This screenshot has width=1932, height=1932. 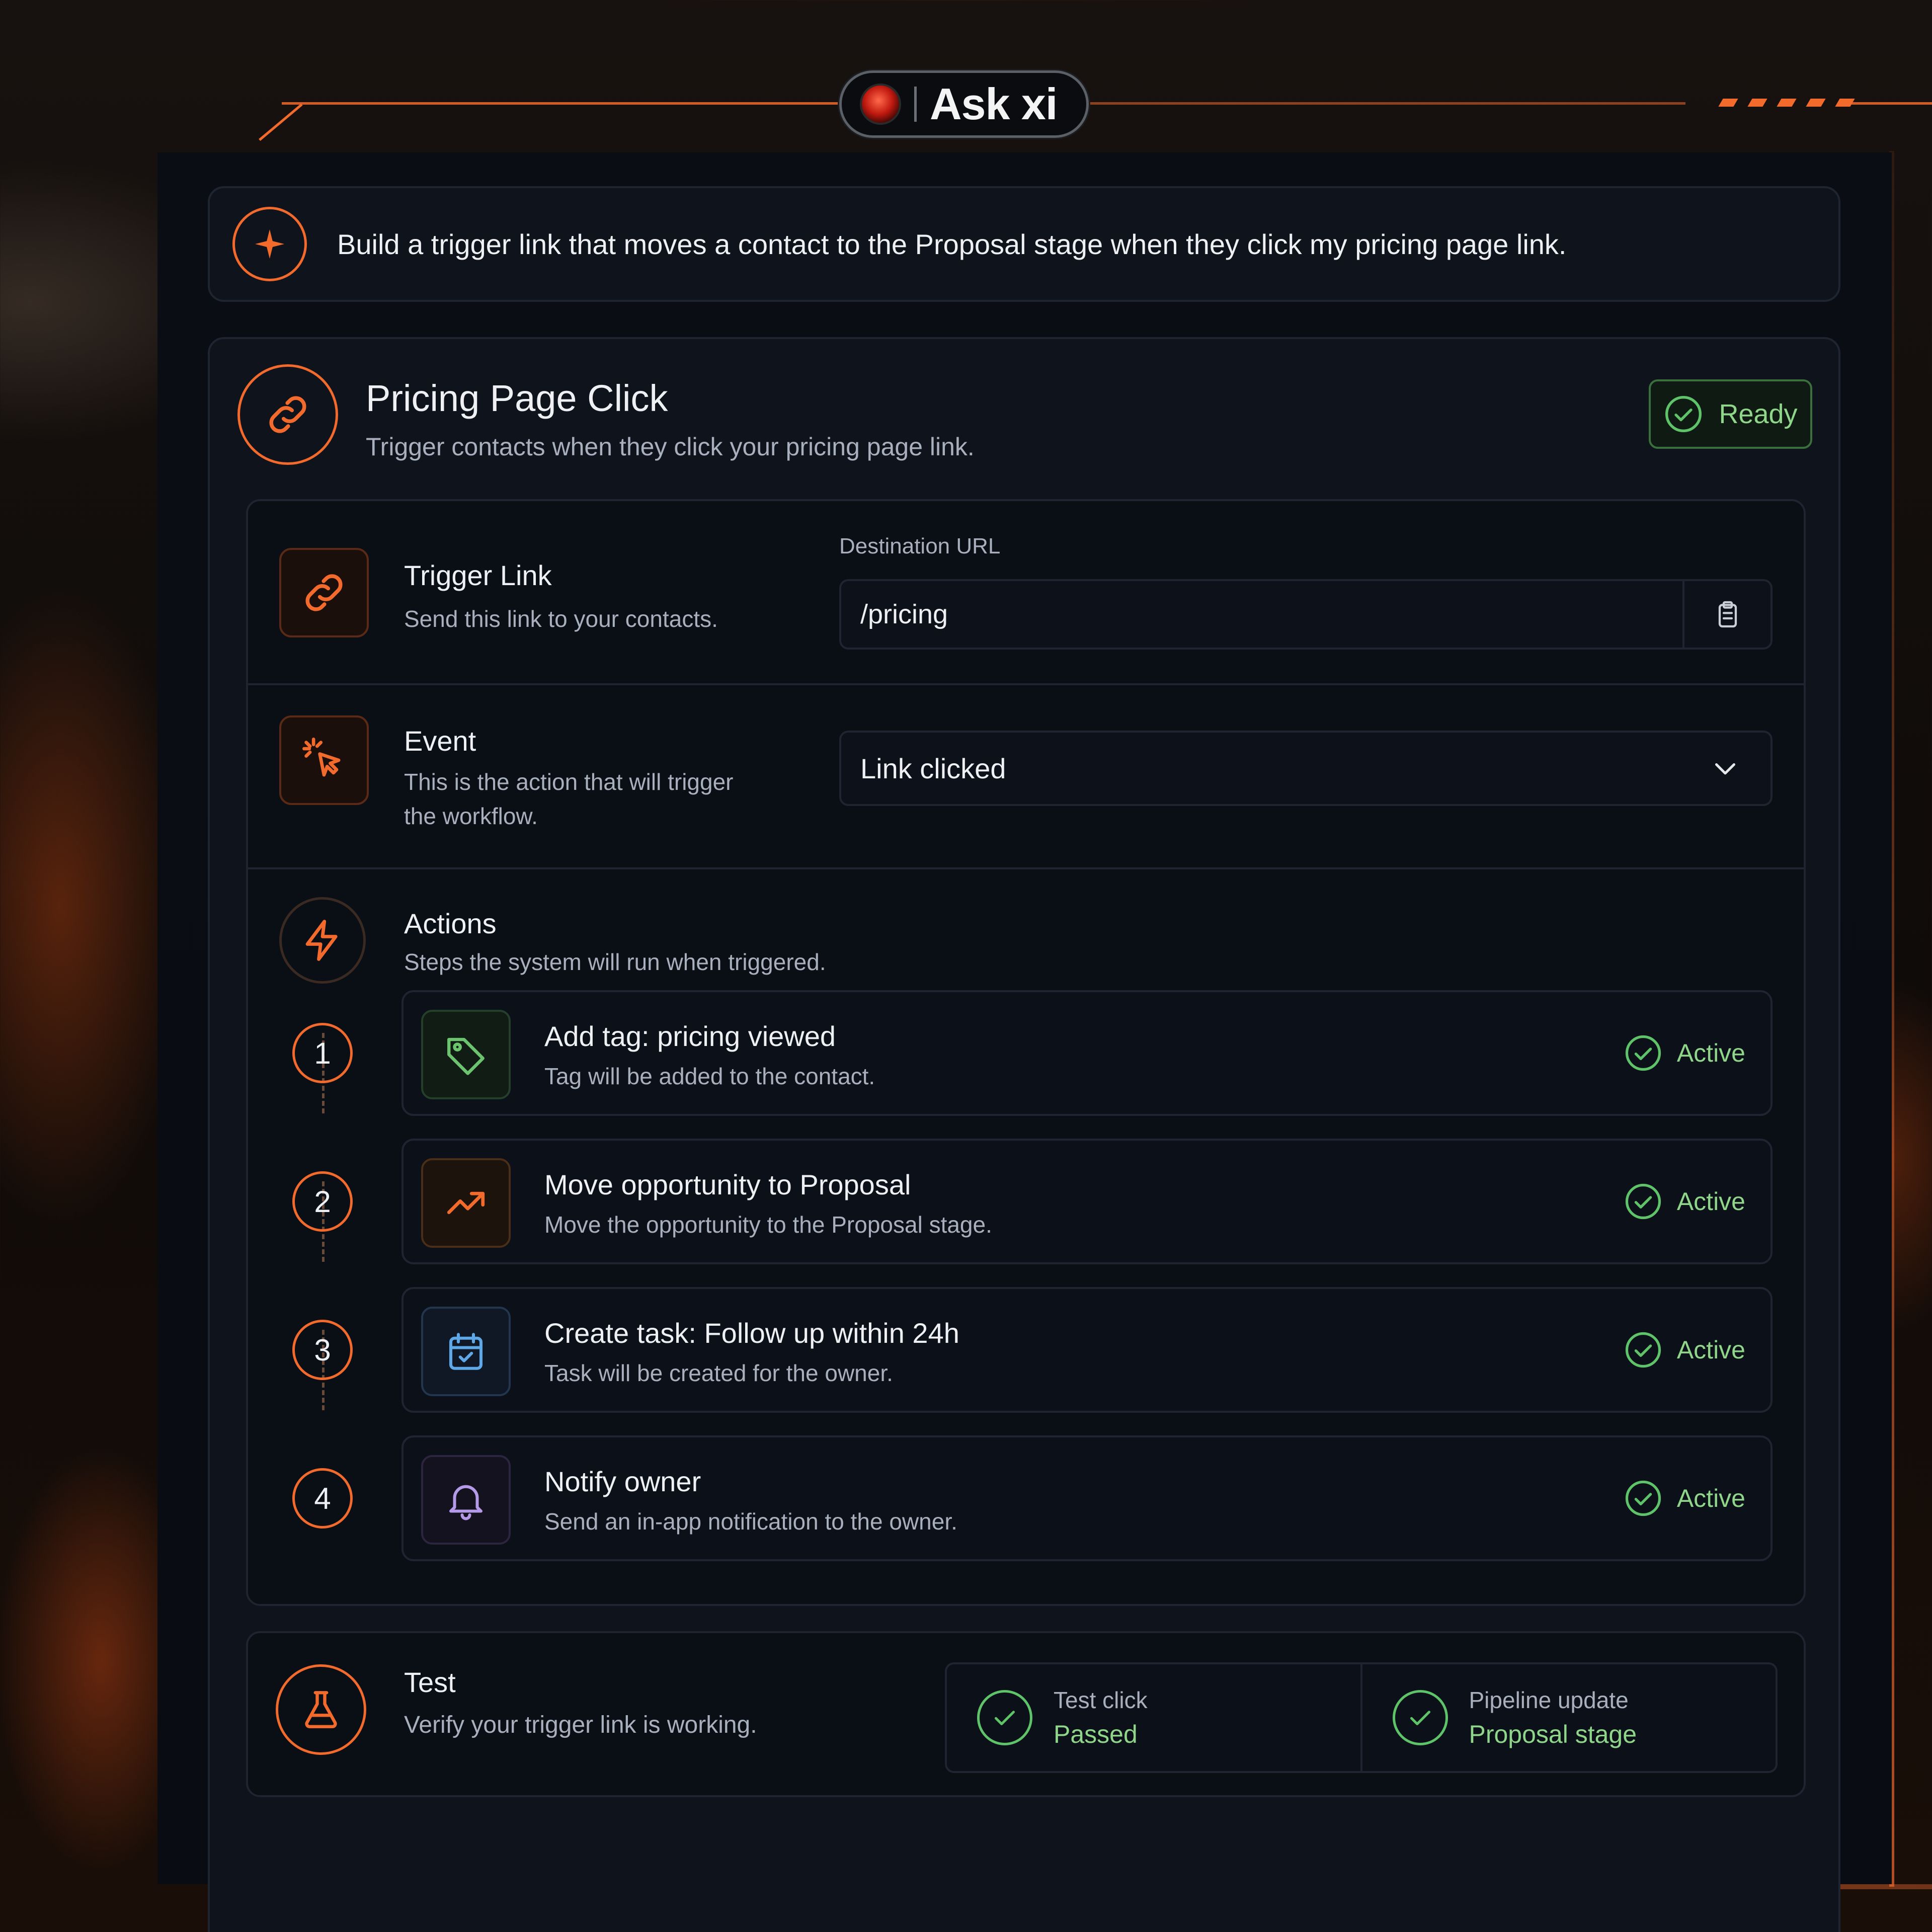 I want to click on event-title: Event, so click(x=440, y=741).